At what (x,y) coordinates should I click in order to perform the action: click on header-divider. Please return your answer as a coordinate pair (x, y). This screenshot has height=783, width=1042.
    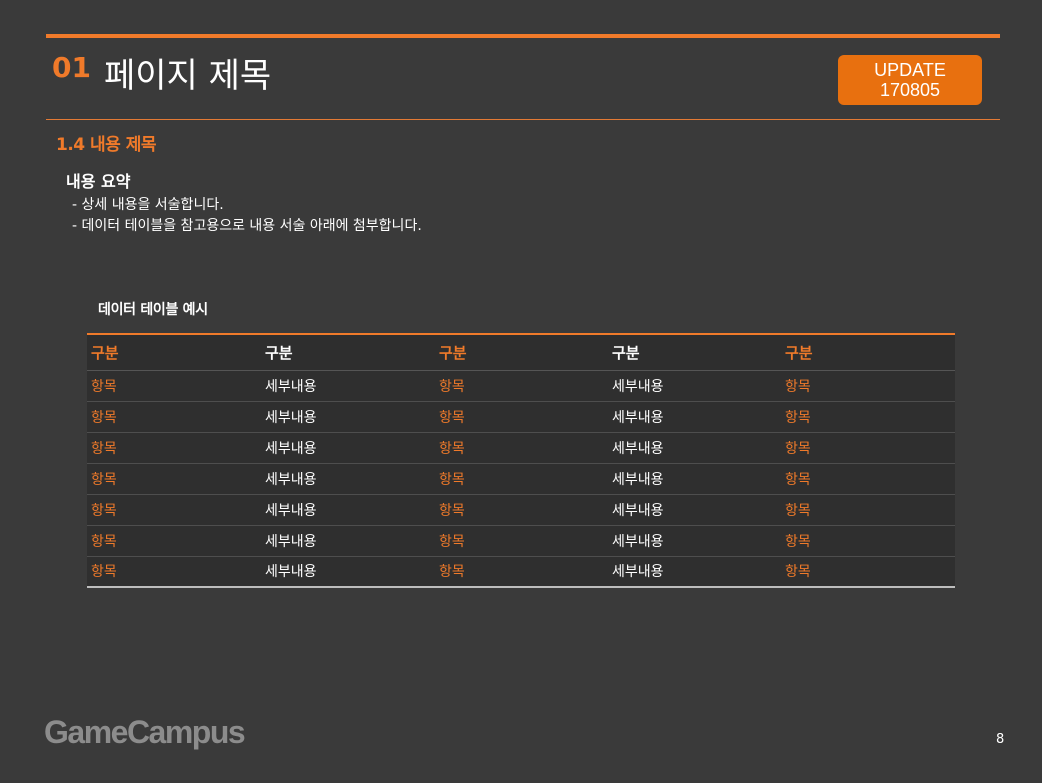
    Looking at the image, I should click on (523, 119).